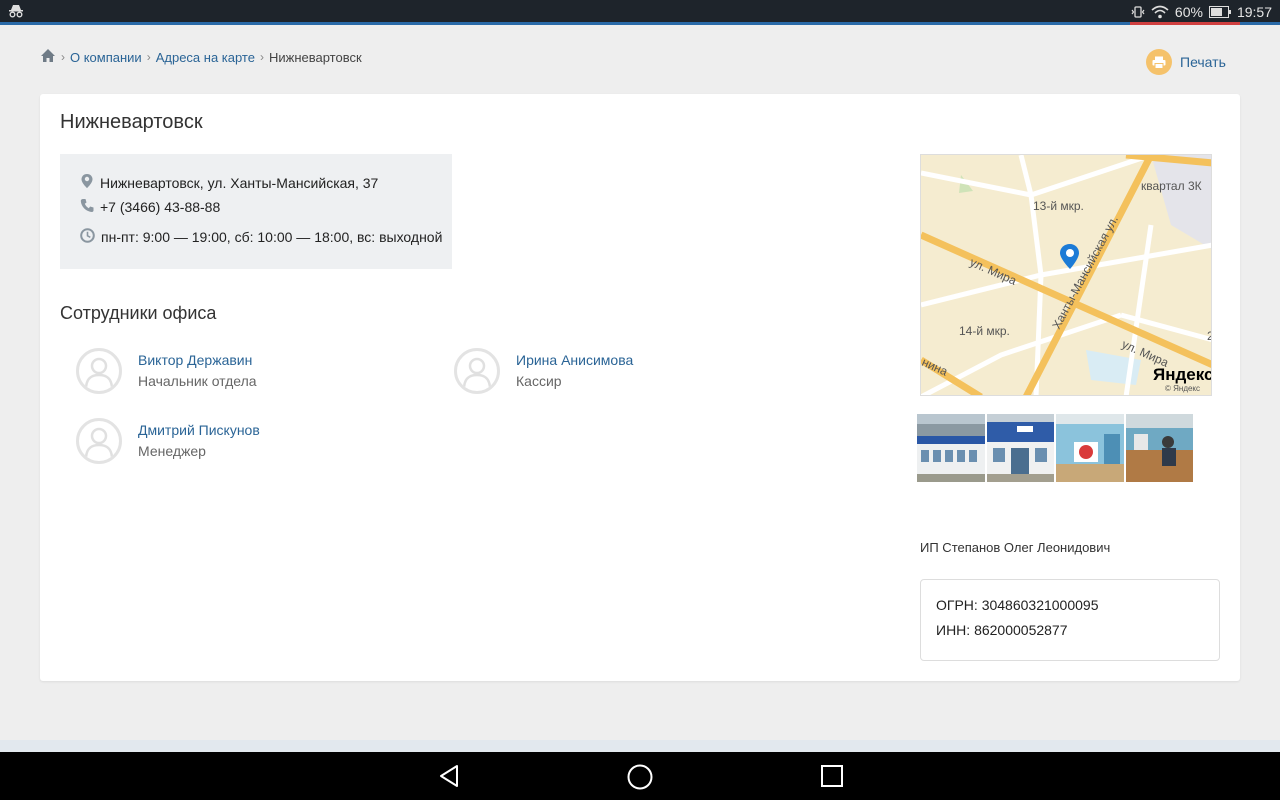 This screenshot has width=1280, height=800. Describe the element at coordinates (1002, 630) in the screenshot. I see `inn-text: ИНН: 862000052877` at that location.